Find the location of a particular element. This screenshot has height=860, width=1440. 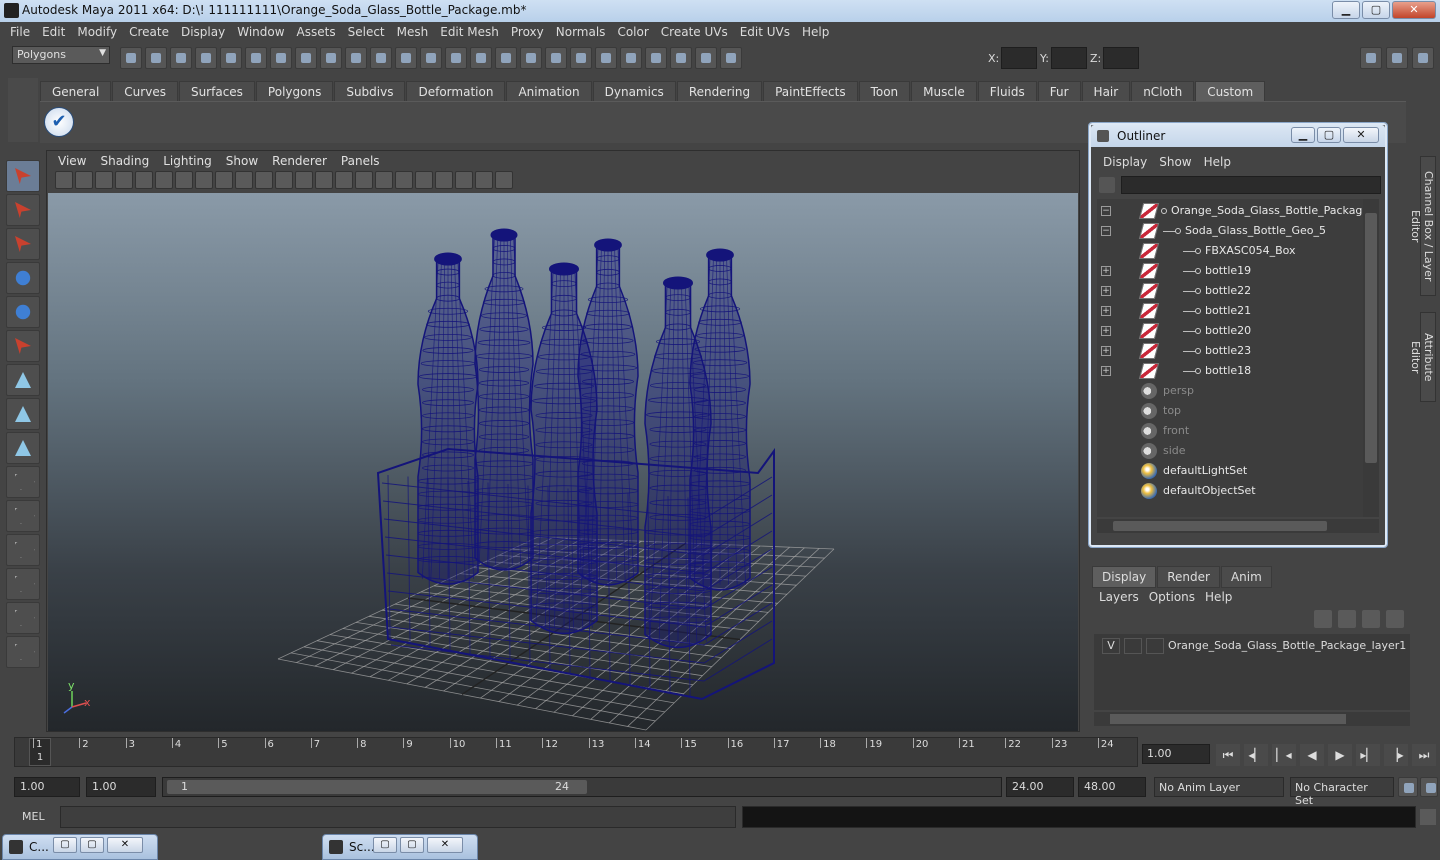

collapse-icon: − is located at coordinates (1106, 231).